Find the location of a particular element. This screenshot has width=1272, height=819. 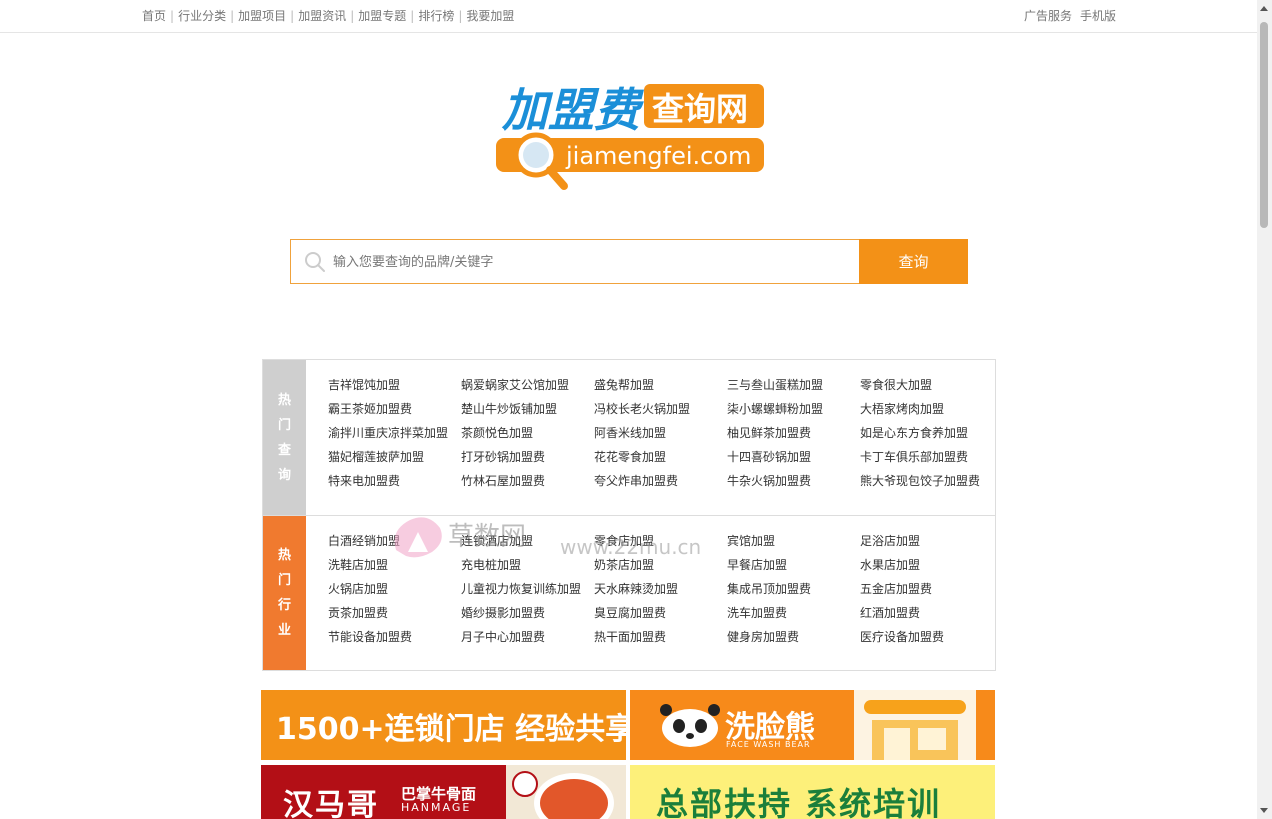

hot-query-link: 打牙砂锅加盟费 is located at coordinates (527, 457).